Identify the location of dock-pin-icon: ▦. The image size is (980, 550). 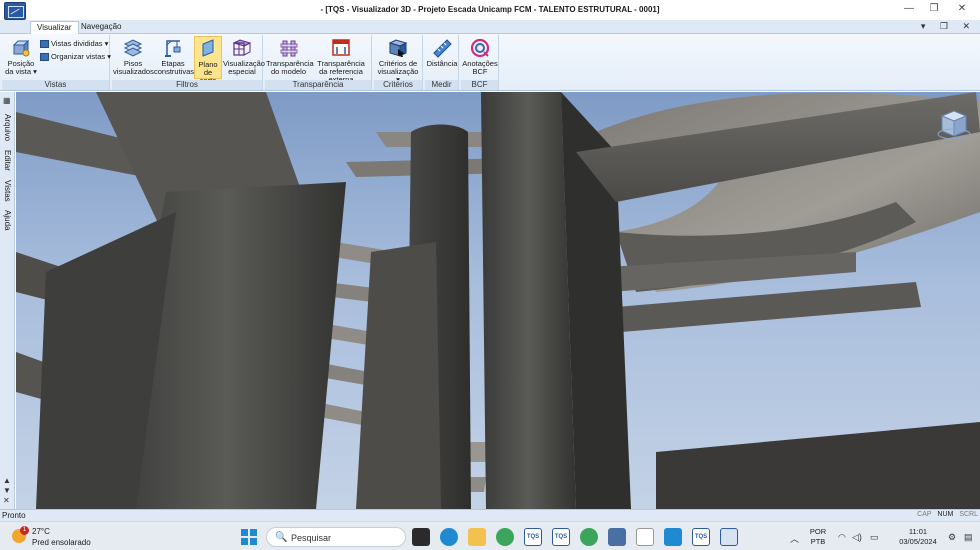
(7, 100).